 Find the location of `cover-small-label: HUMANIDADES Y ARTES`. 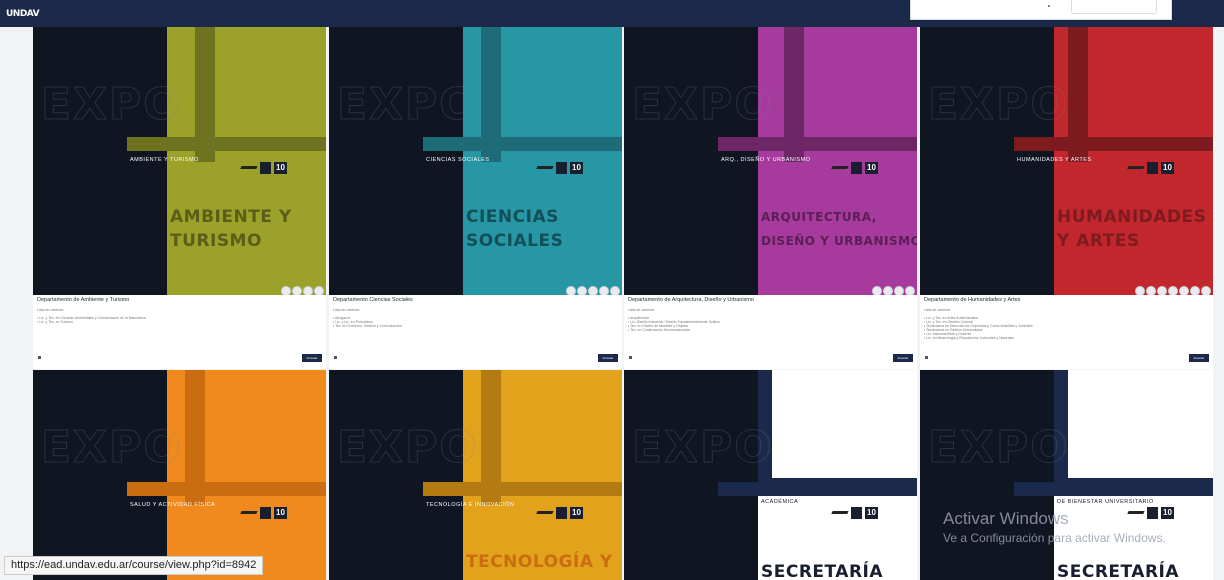

cover-small-label: HUMANIDADES Y ARTES is located at coordinates (1054, 160).